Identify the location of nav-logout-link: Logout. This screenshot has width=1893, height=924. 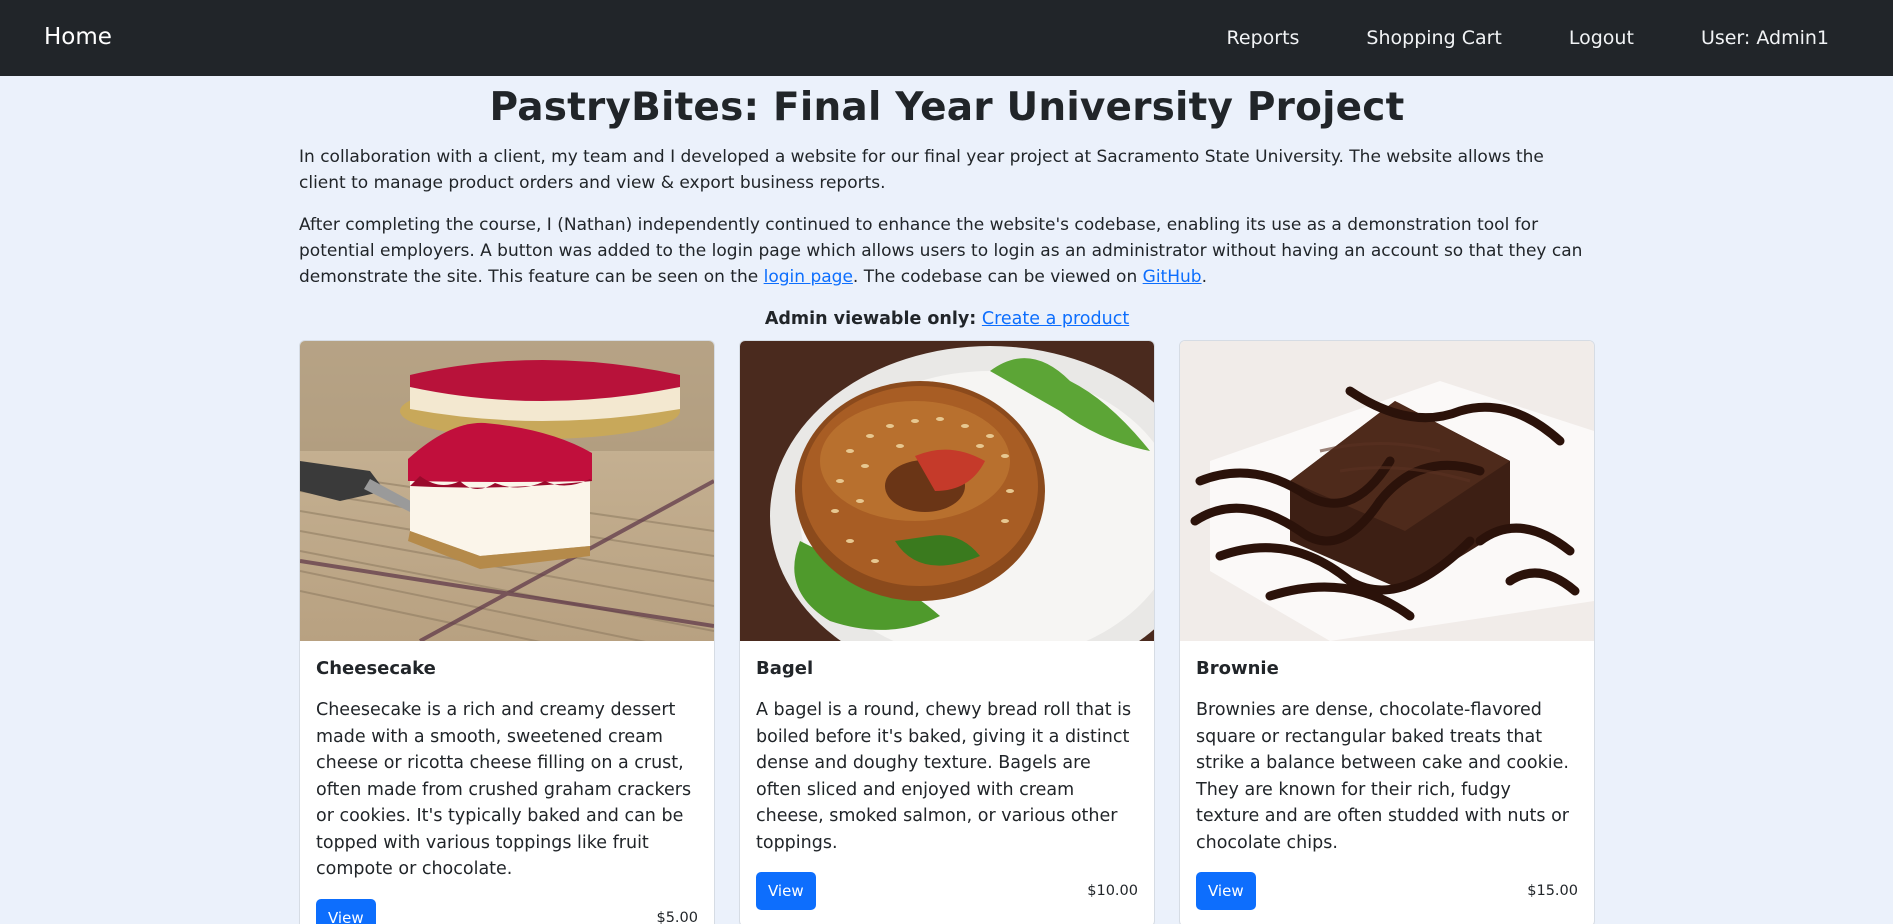
(1601, 38).